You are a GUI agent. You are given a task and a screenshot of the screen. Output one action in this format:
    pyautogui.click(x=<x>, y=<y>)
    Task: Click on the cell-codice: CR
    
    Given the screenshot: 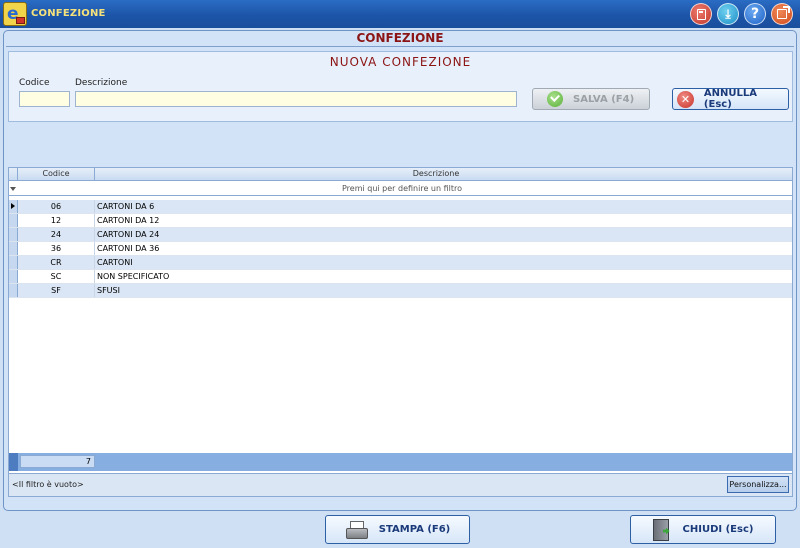 What is the action you would take?
    pyautogui.click(x=56, y=262)
    